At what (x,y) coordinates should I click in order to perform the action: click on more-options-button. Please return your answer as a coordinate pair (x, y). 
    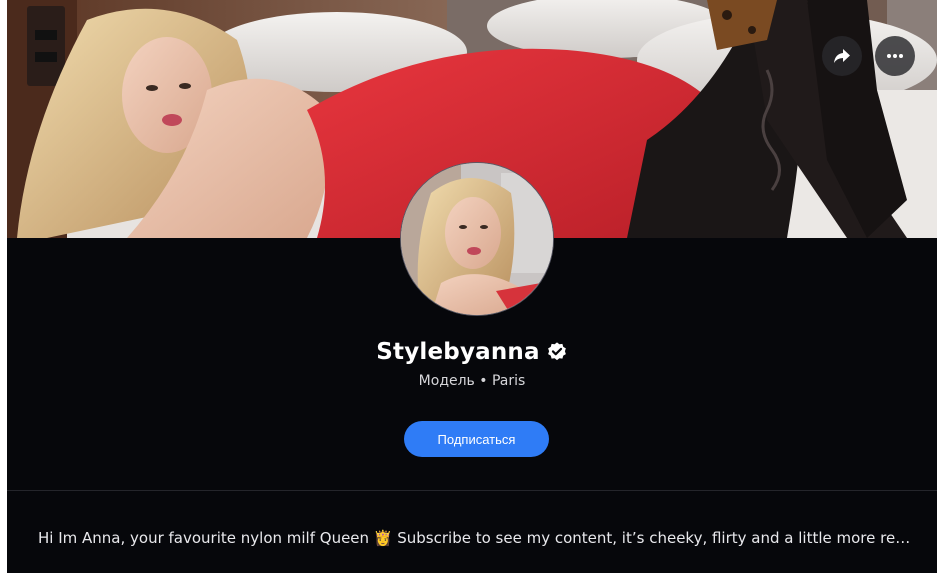
    Looking at the image, I should click on (895, 56).